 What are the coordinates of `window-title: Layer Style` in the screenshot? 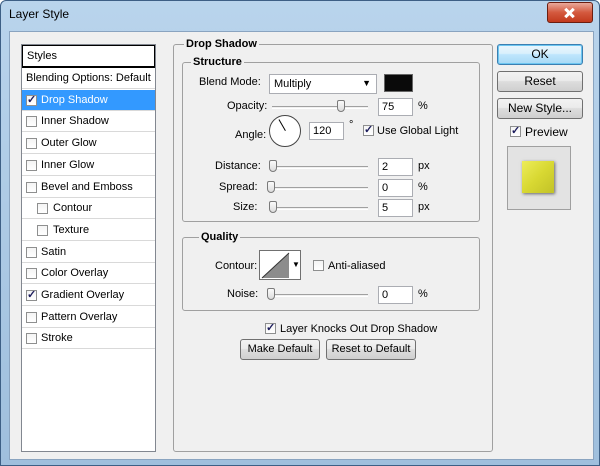 It's located at (39, 14).